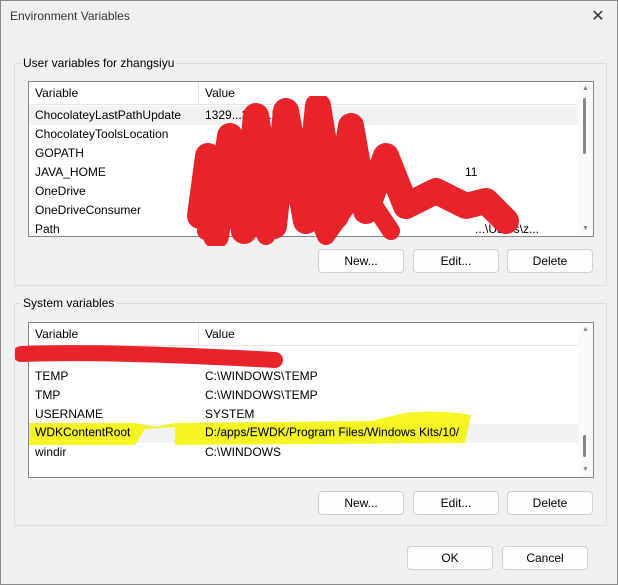  What do you see at coordinates (309, 16) in the screenshot?
I see `title-bar: Environment Variables ✕` at bounding box center [309, 16].